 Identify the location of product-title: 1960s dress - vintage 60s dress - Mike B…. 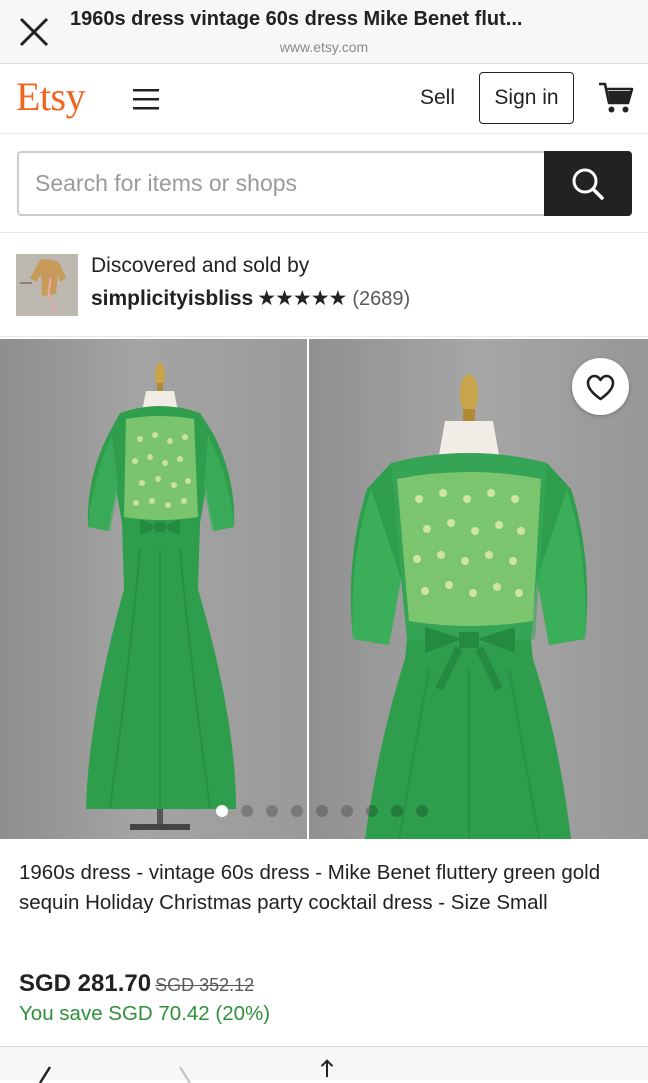
(310, 887).